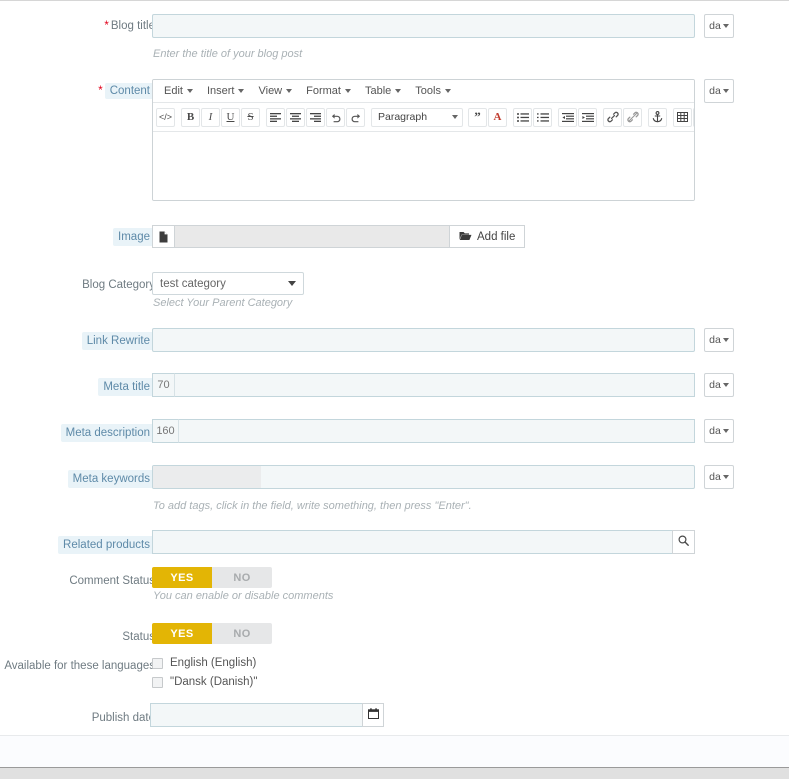  Describe the element at coordinates (250, 117) in the screenshot. I see `strikethrough-icon: S` at that location.